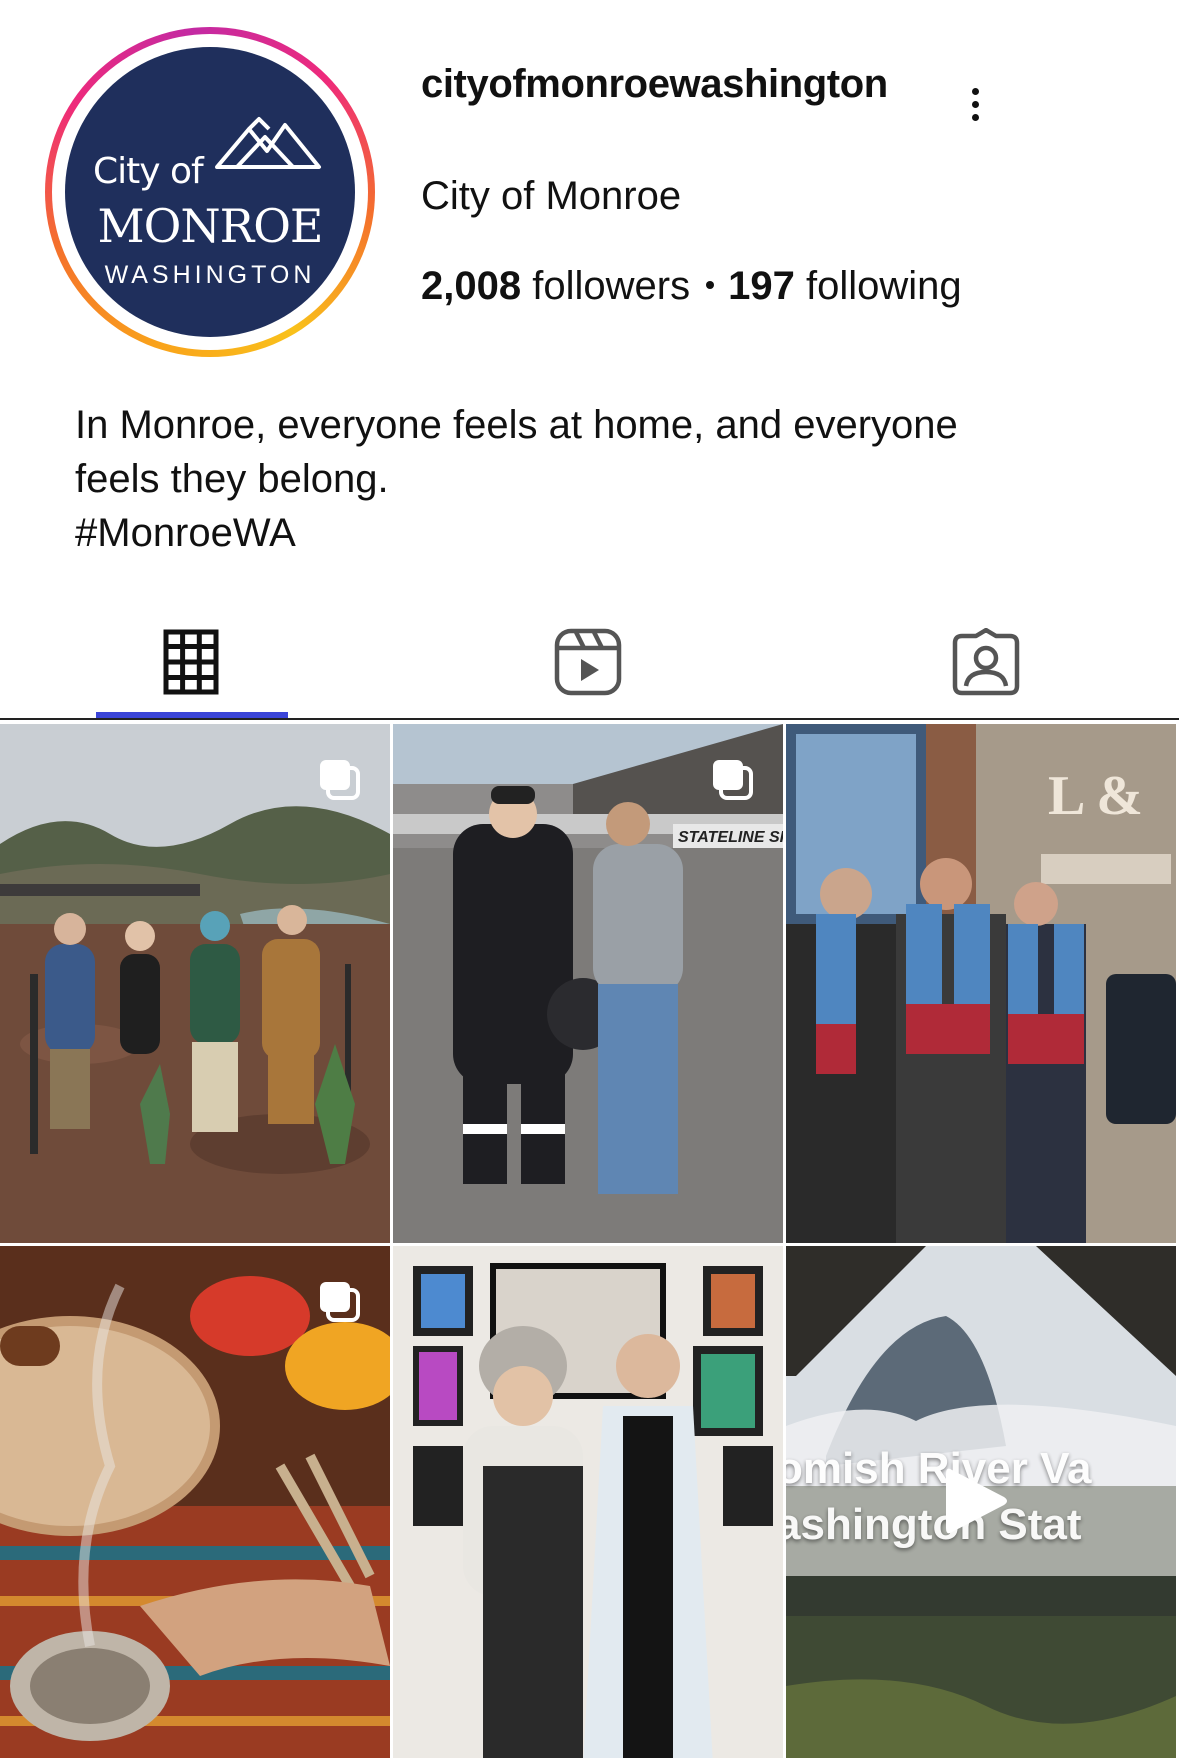 The height and width of the screenshot is (1758, 1179). I want to click on post-image-scarves: L &, so click(981, 983).